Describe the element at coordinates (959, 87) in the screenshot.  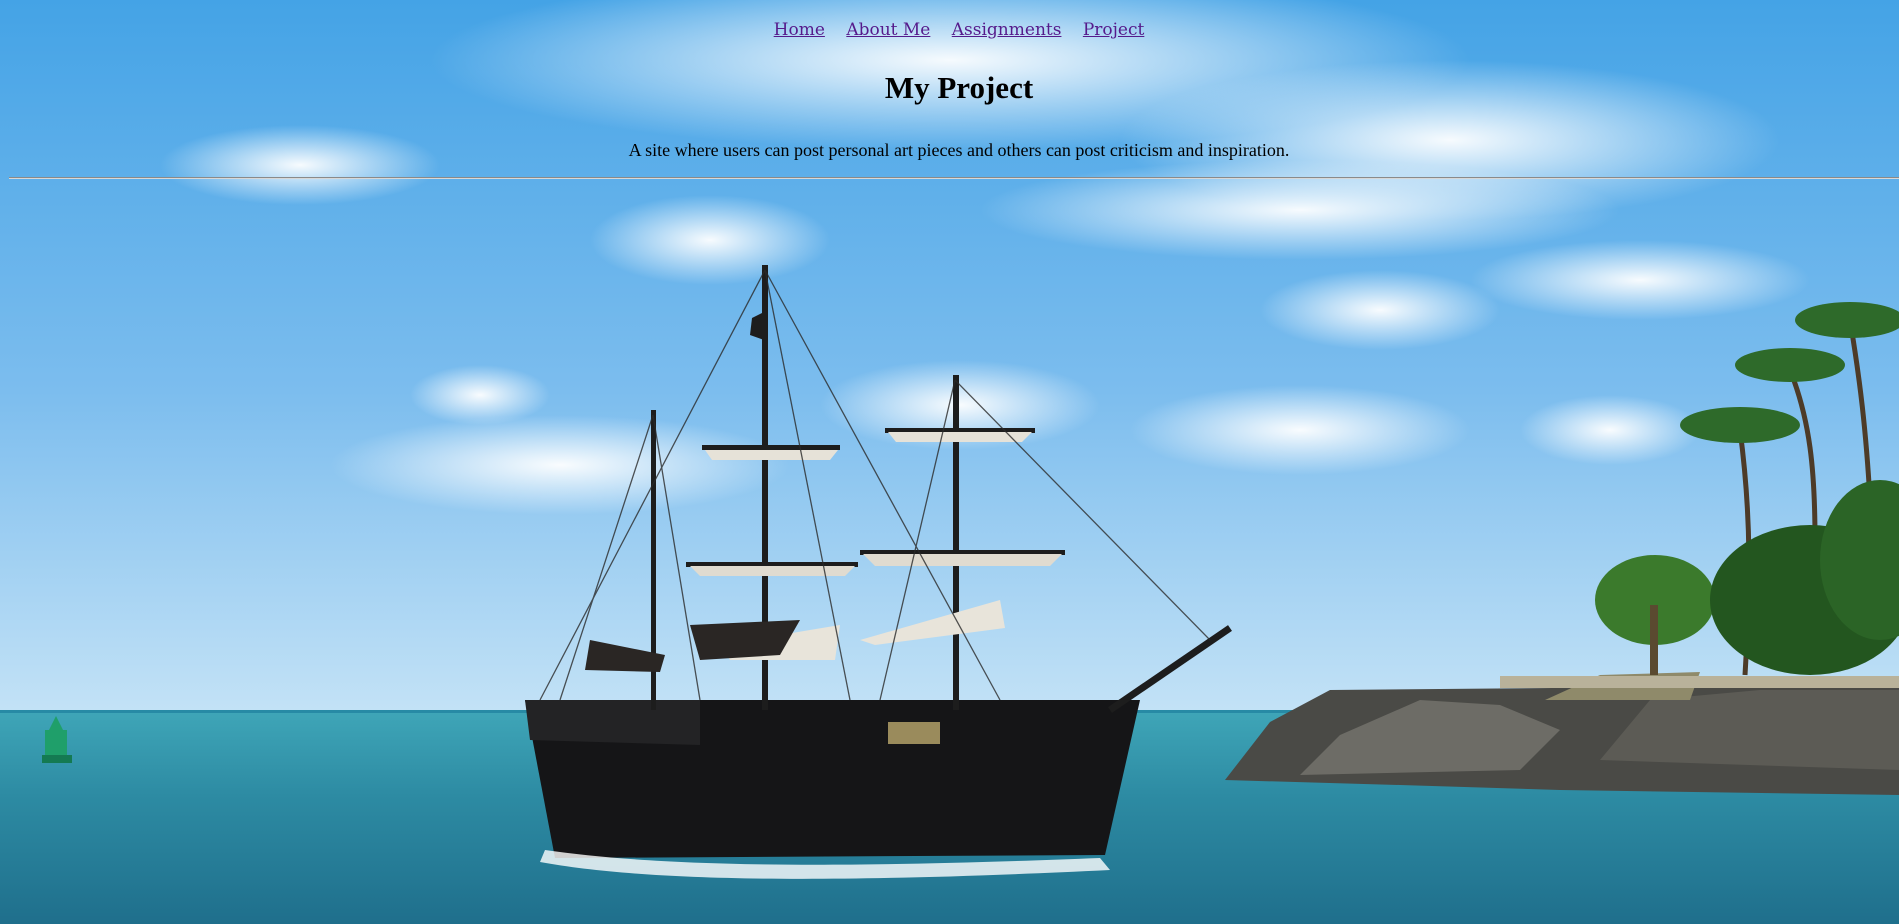
I see `page-title: My Project` at that location.